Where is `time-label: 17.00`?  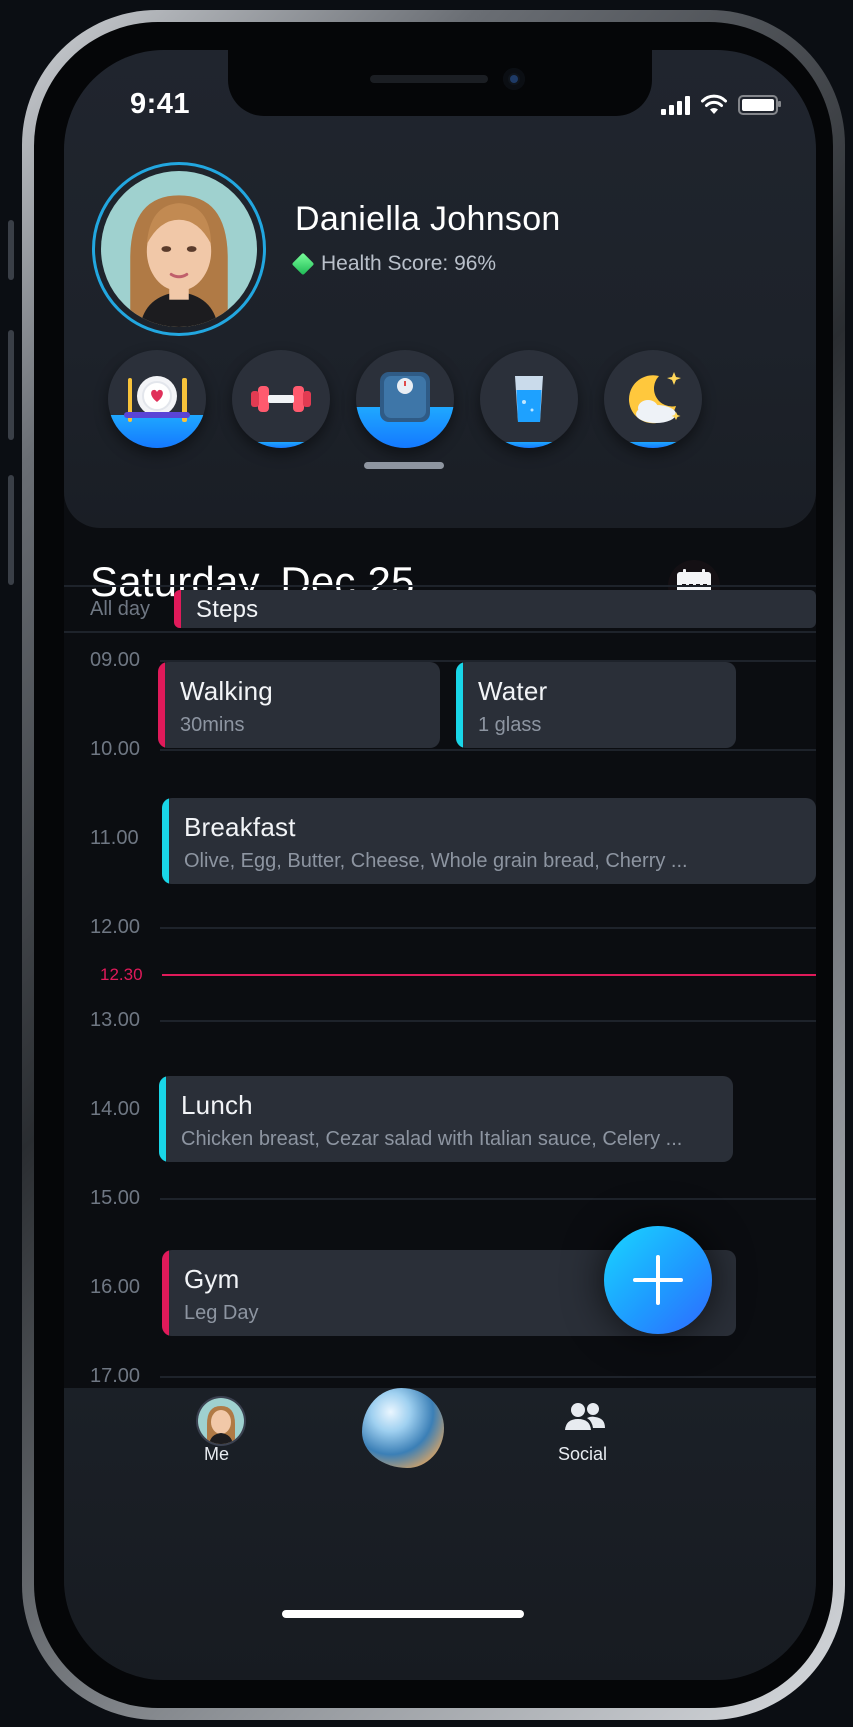 time-label: 17.00 is located at coordinates (115, 1376).